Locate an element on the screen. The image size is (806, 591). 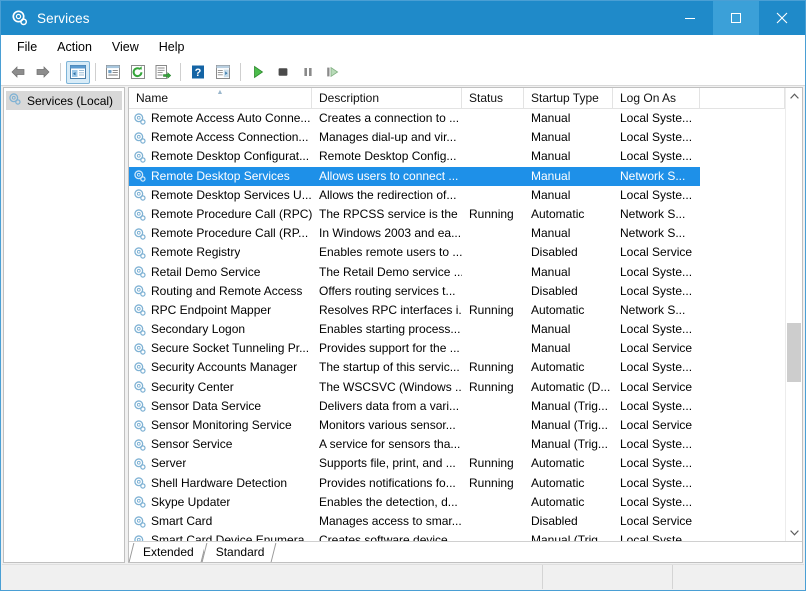
pause-service-button is located at coordinates (308, 72).